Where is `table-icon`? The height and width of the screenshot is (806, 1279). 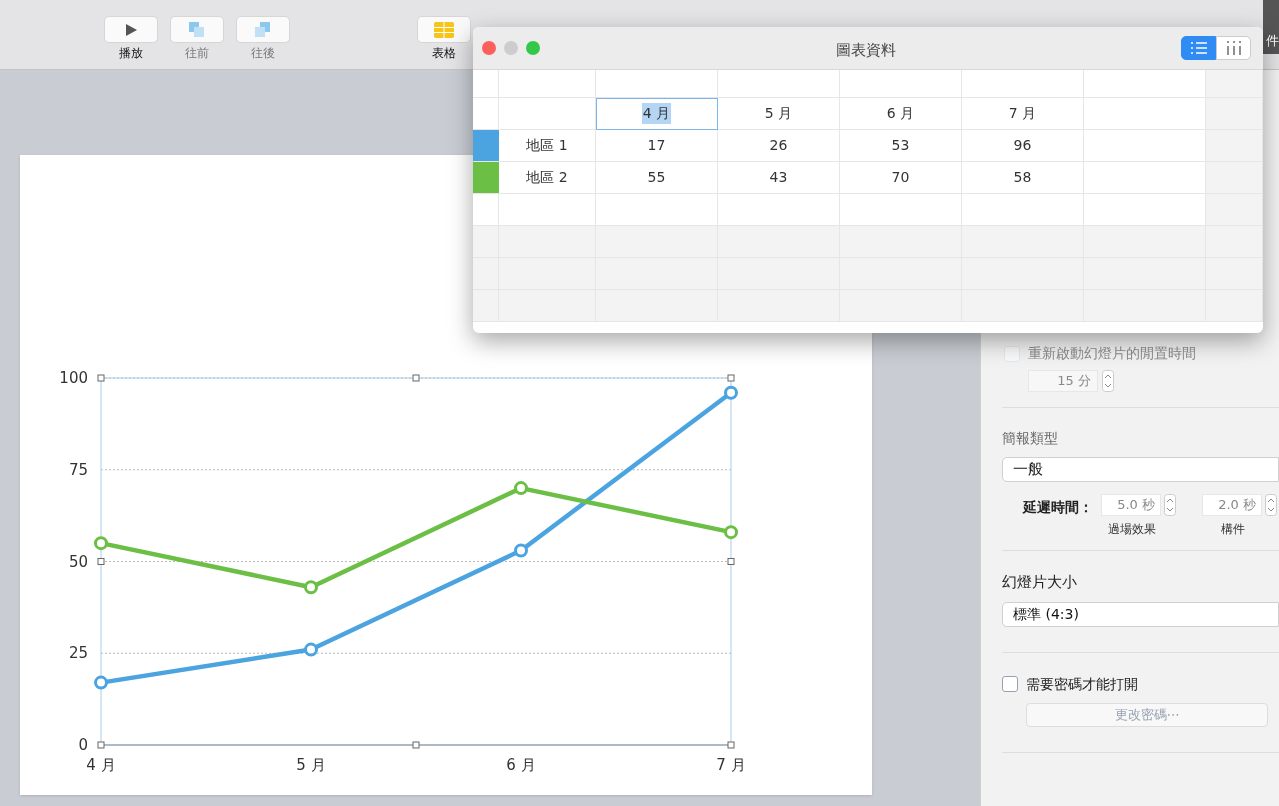 table-icon is located at coordinates (444, 29).